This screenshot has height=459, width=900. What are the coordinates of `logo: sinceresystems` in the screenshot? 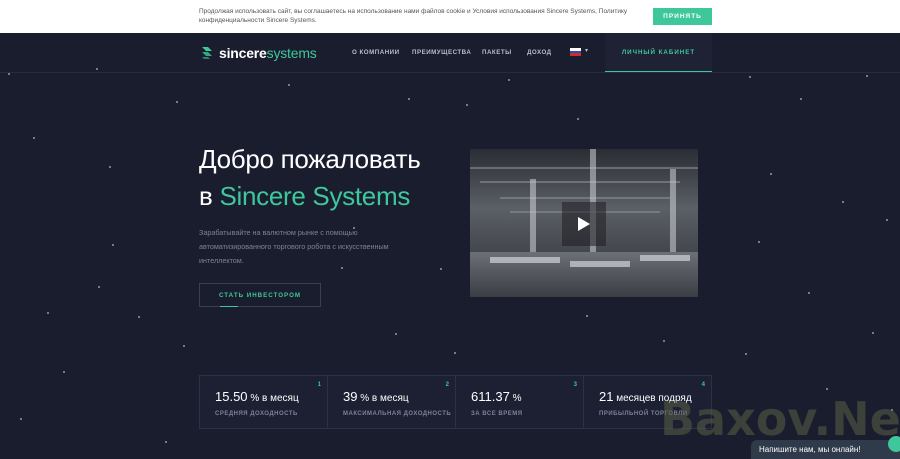 It's located at (258, 53).